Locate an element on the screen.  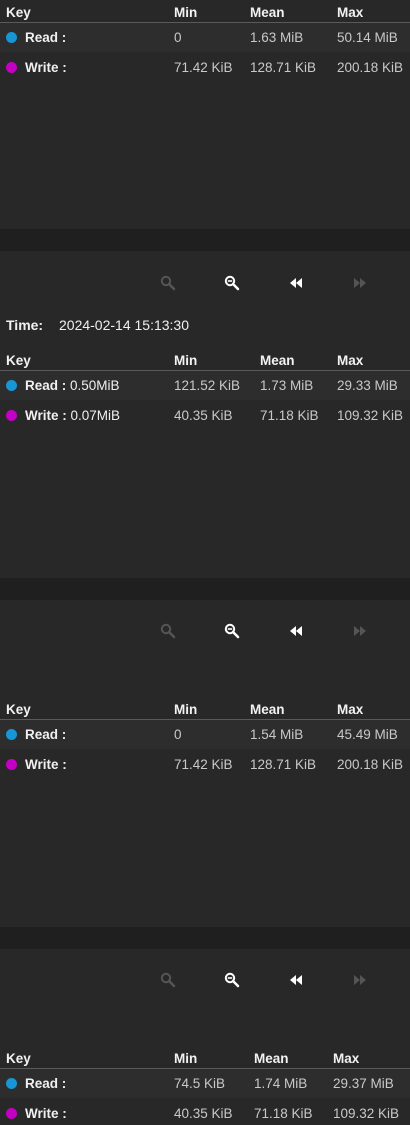
max-value: 45.49 MiB is located at coordinates (373, 734).